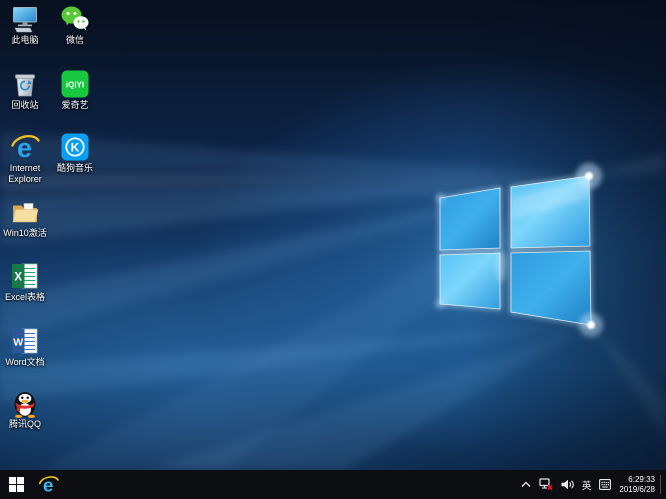 This screenshot has width=666, height=499. I want to click on desktop-icon-internet-explorer: e Internet Explorer, so click(25, 158).